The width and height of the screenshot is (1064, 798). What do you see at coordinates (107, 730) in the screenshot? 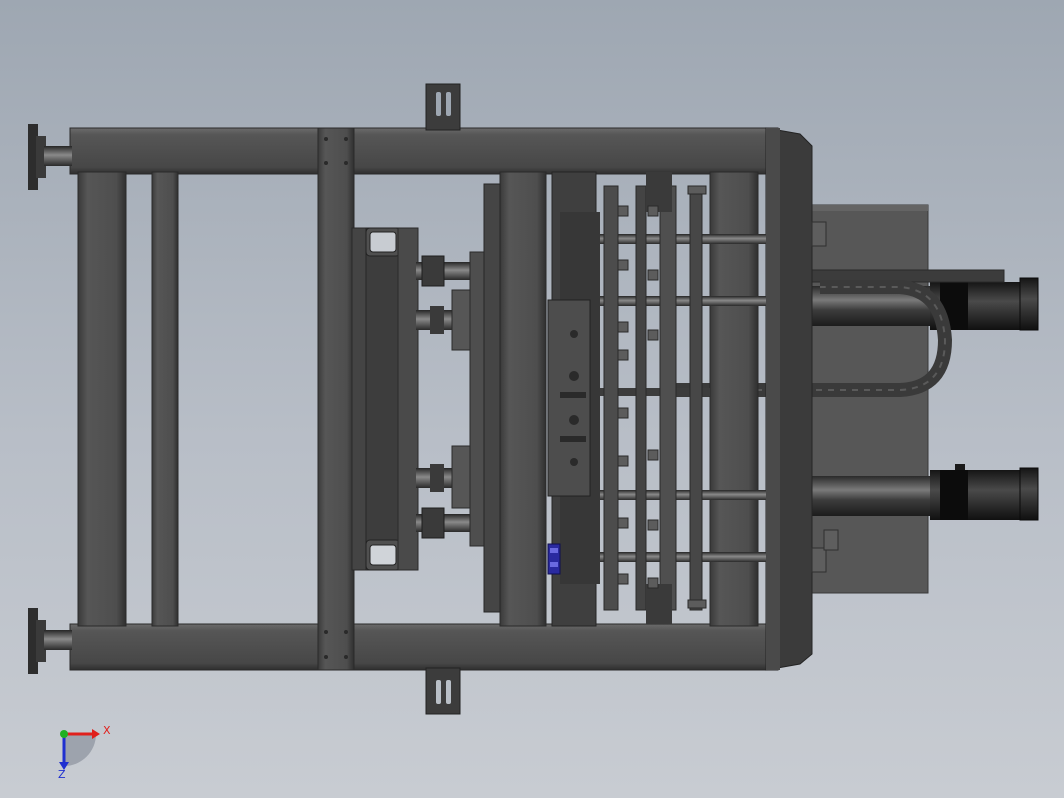
I see `x-axis-label: X` at bounding box center [107, 730].